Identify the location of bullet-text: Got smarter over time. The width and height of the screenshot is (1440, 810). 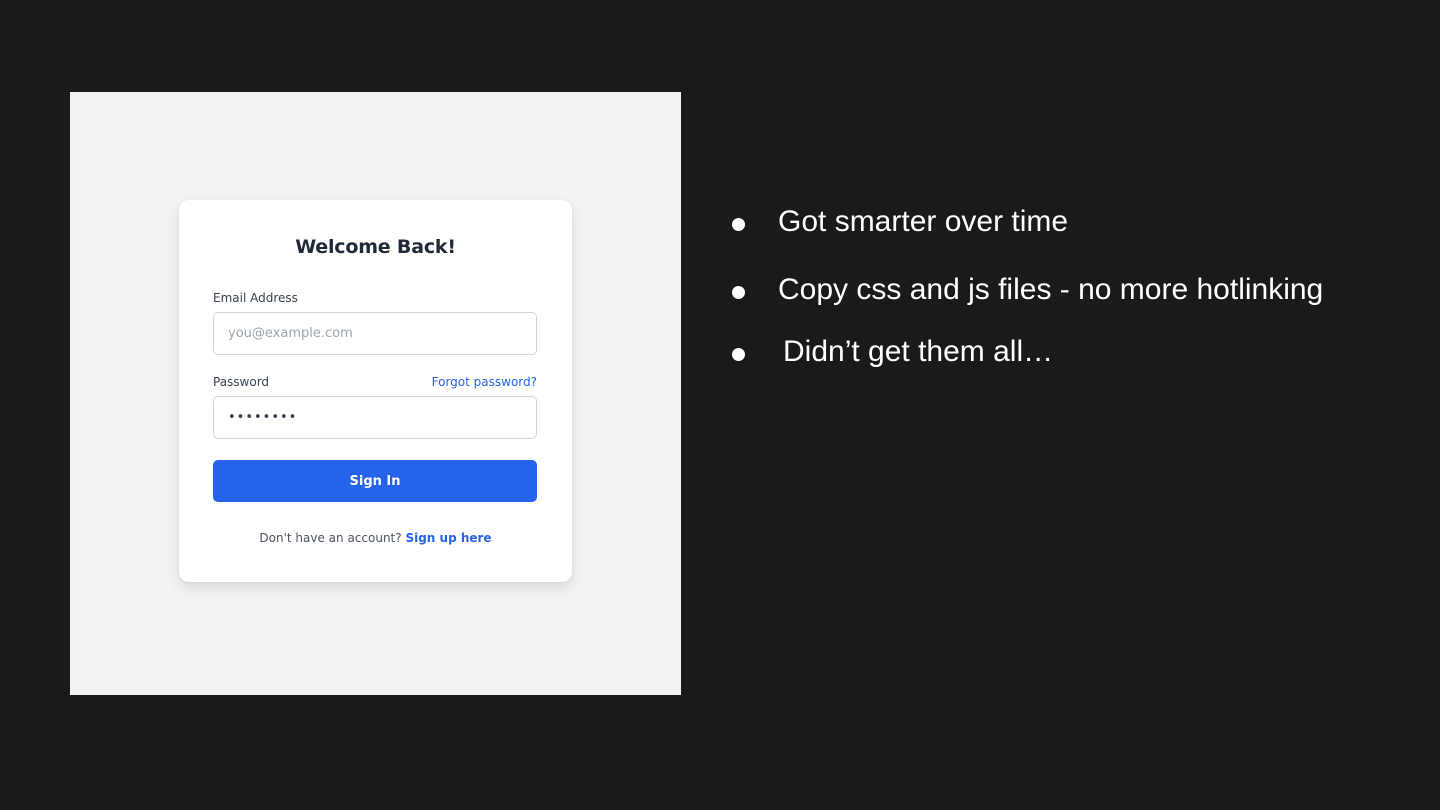
(923, 221).